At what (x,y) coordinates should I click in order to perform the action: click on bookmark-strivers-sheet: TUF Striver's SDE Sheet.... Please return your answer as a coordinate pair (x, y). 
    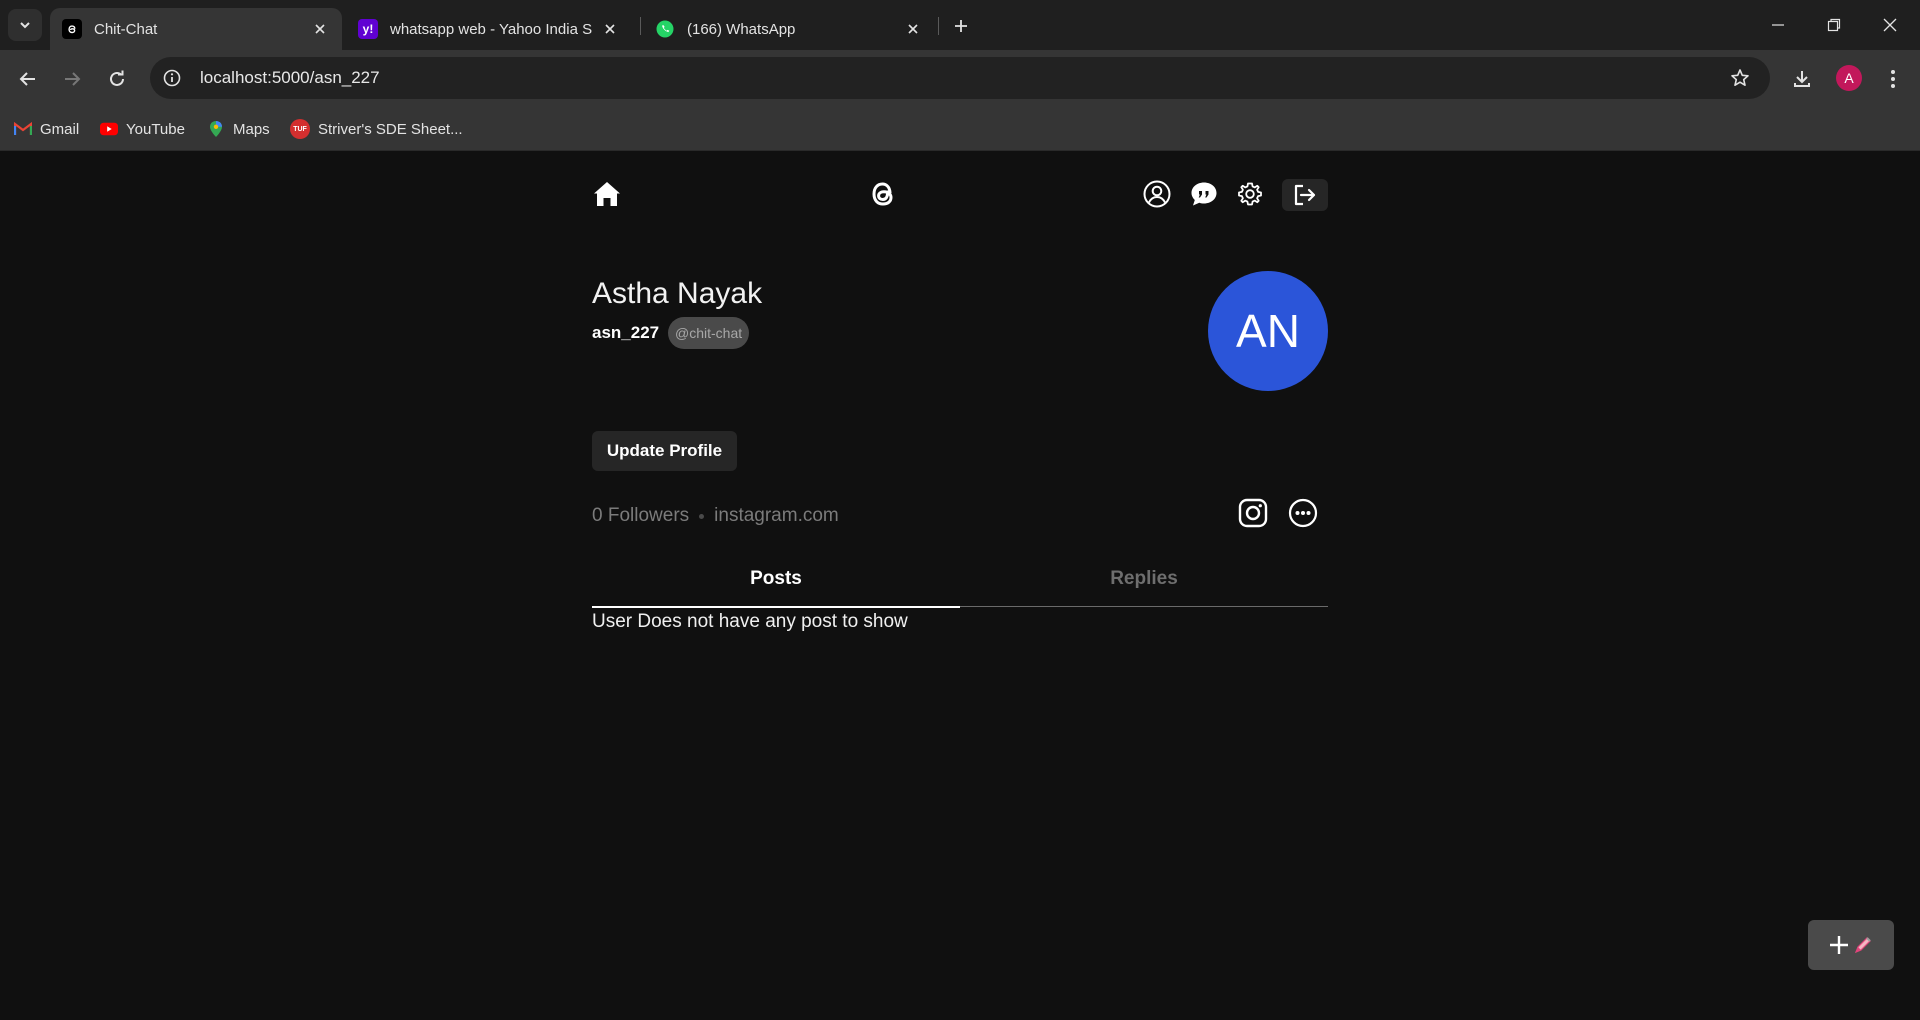
    Looking at the image, I should click on (376, 129).